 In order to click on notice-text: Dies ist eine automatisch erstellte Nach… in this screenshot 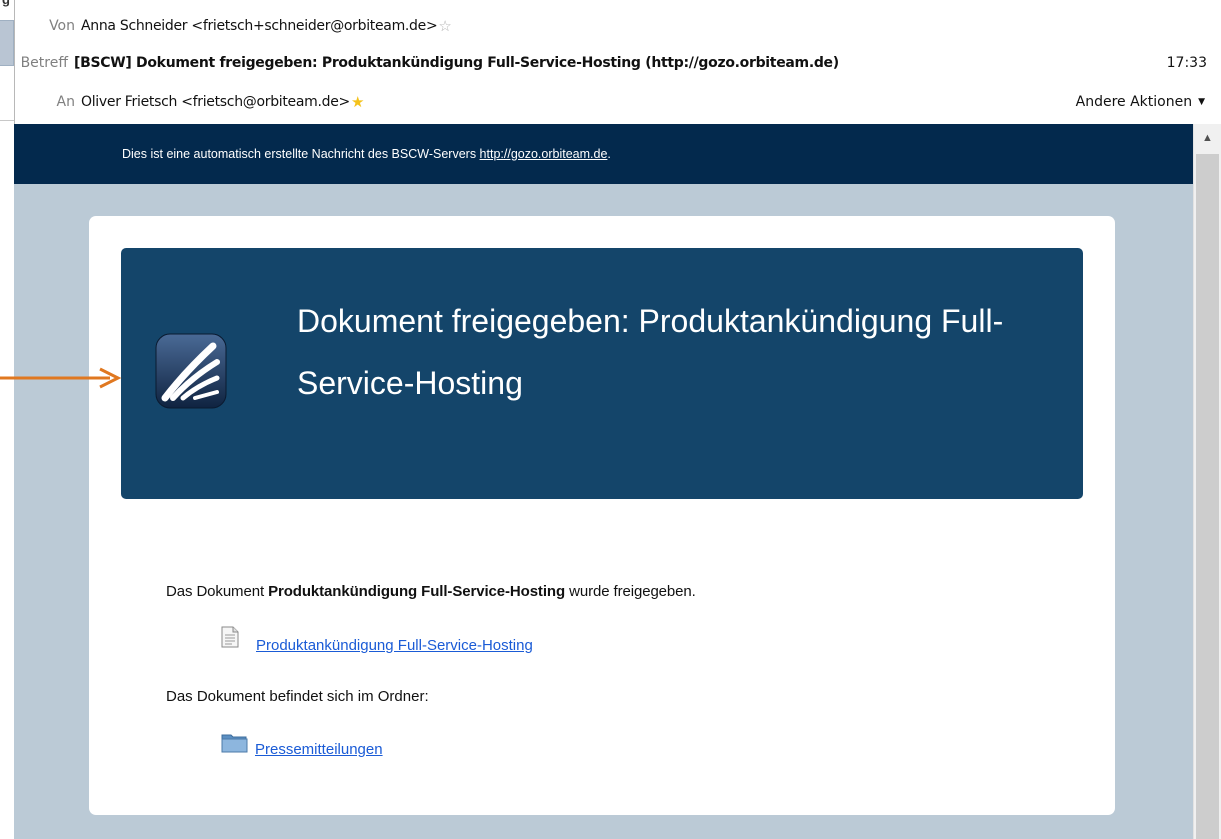, I will do `click(366, 154)`.